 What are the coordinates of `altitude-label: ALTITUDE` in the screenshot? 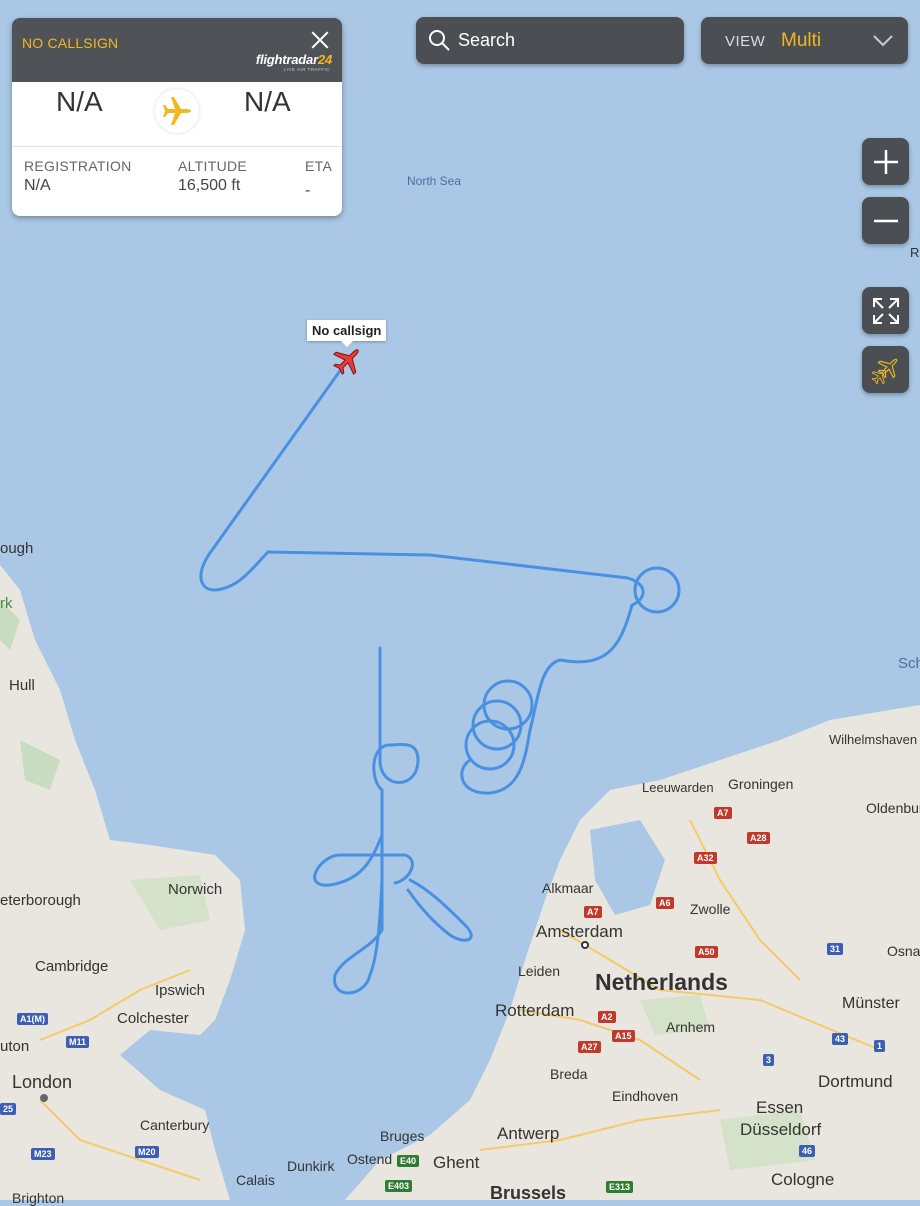 It's located at (213, 166).